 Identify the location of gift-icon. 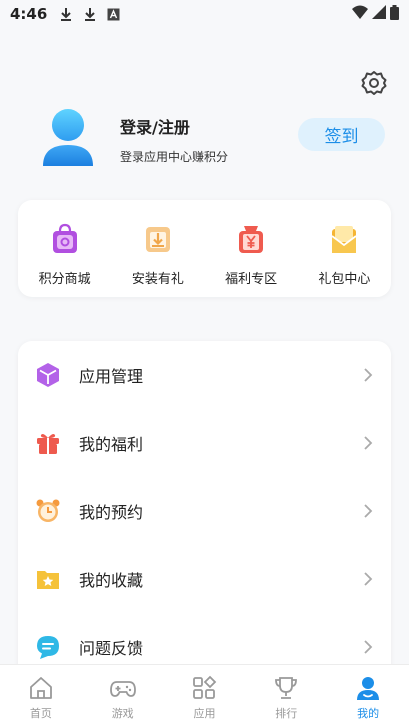
(48, 444).